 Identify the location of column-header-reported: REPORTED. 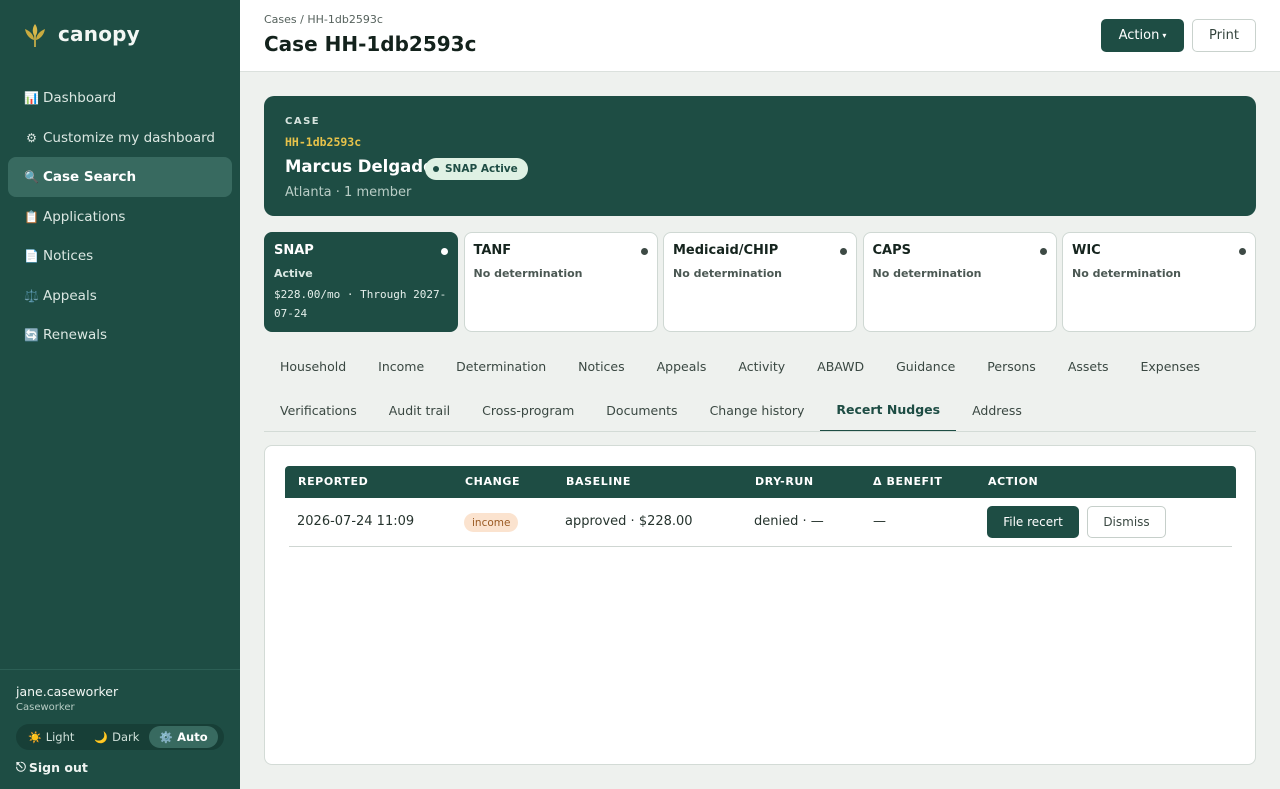
(333, 481).